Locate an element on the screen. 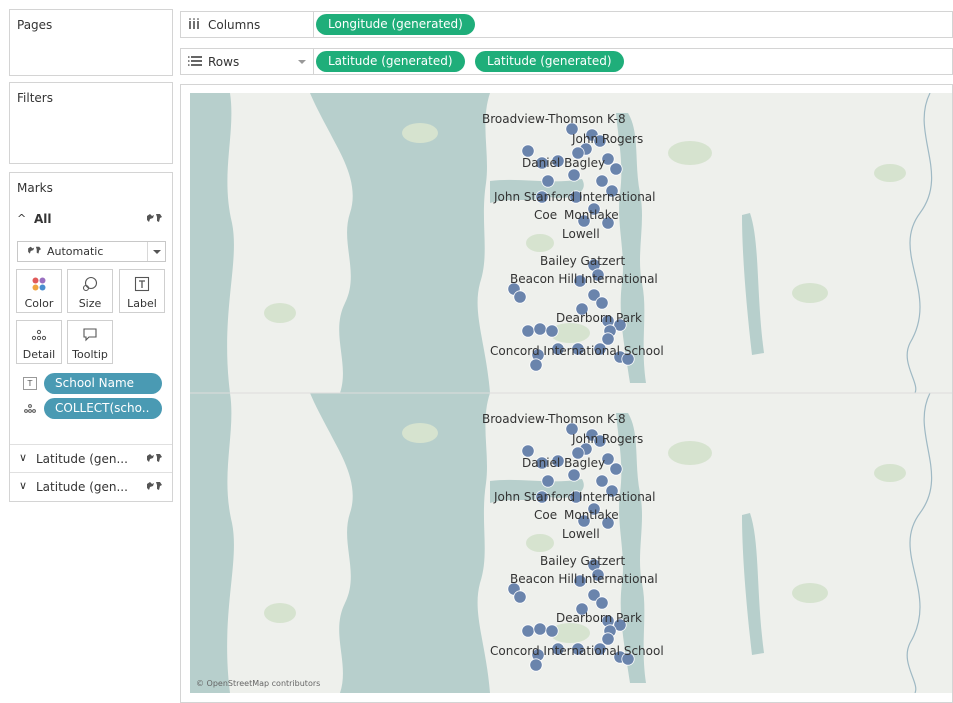 This screenshot has width=953, height=703. marks-all-label: All is located at coordinates (43, 219).